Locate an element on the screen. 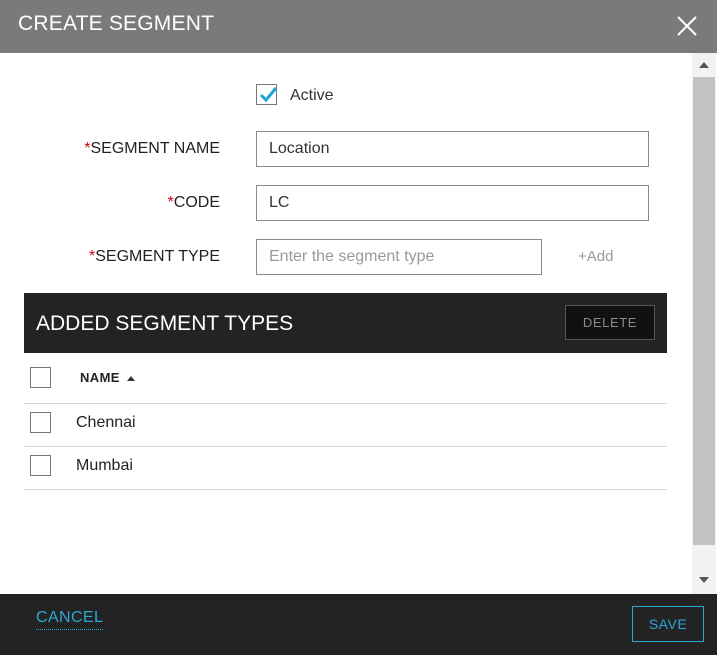 The image size is (717, 655). segment-name-label: *SEGMENT NAME is located at coordinates (152, 148).